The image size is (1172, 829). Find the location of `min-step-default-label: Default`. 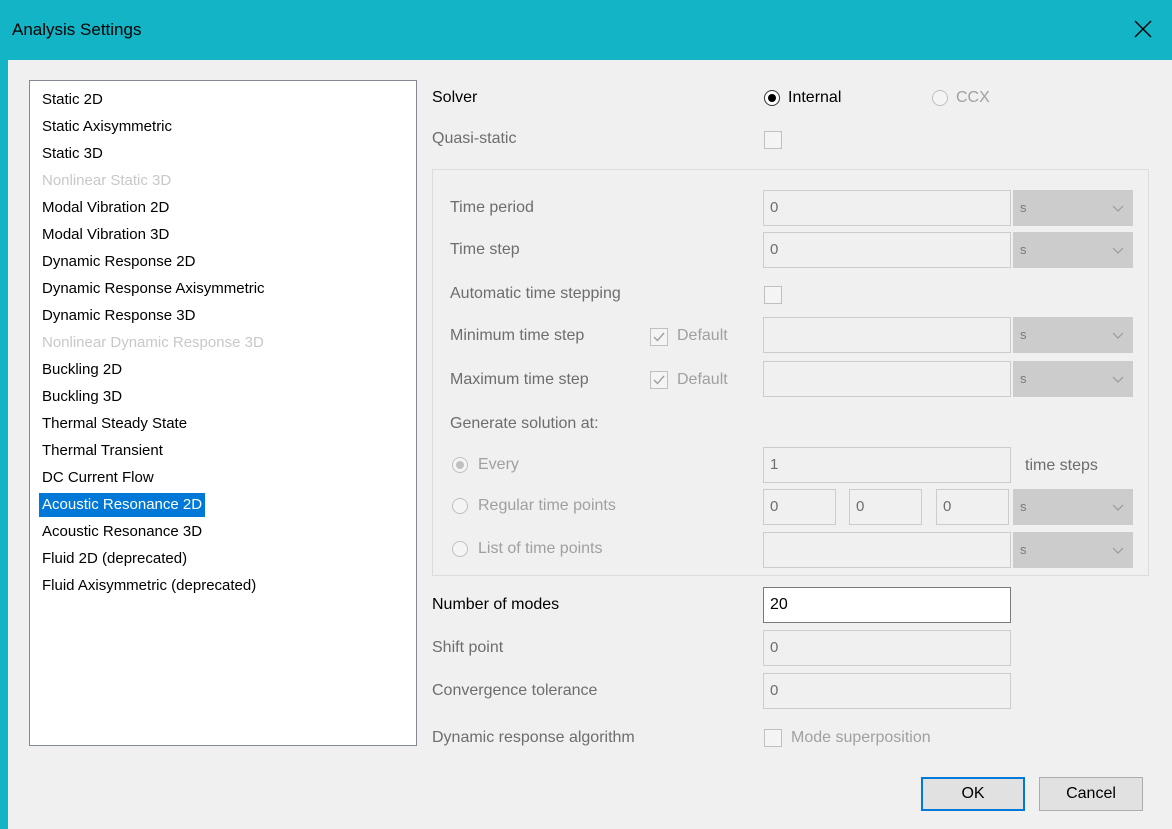

min-step-default-label: Default is located at coordinates (702, 335).